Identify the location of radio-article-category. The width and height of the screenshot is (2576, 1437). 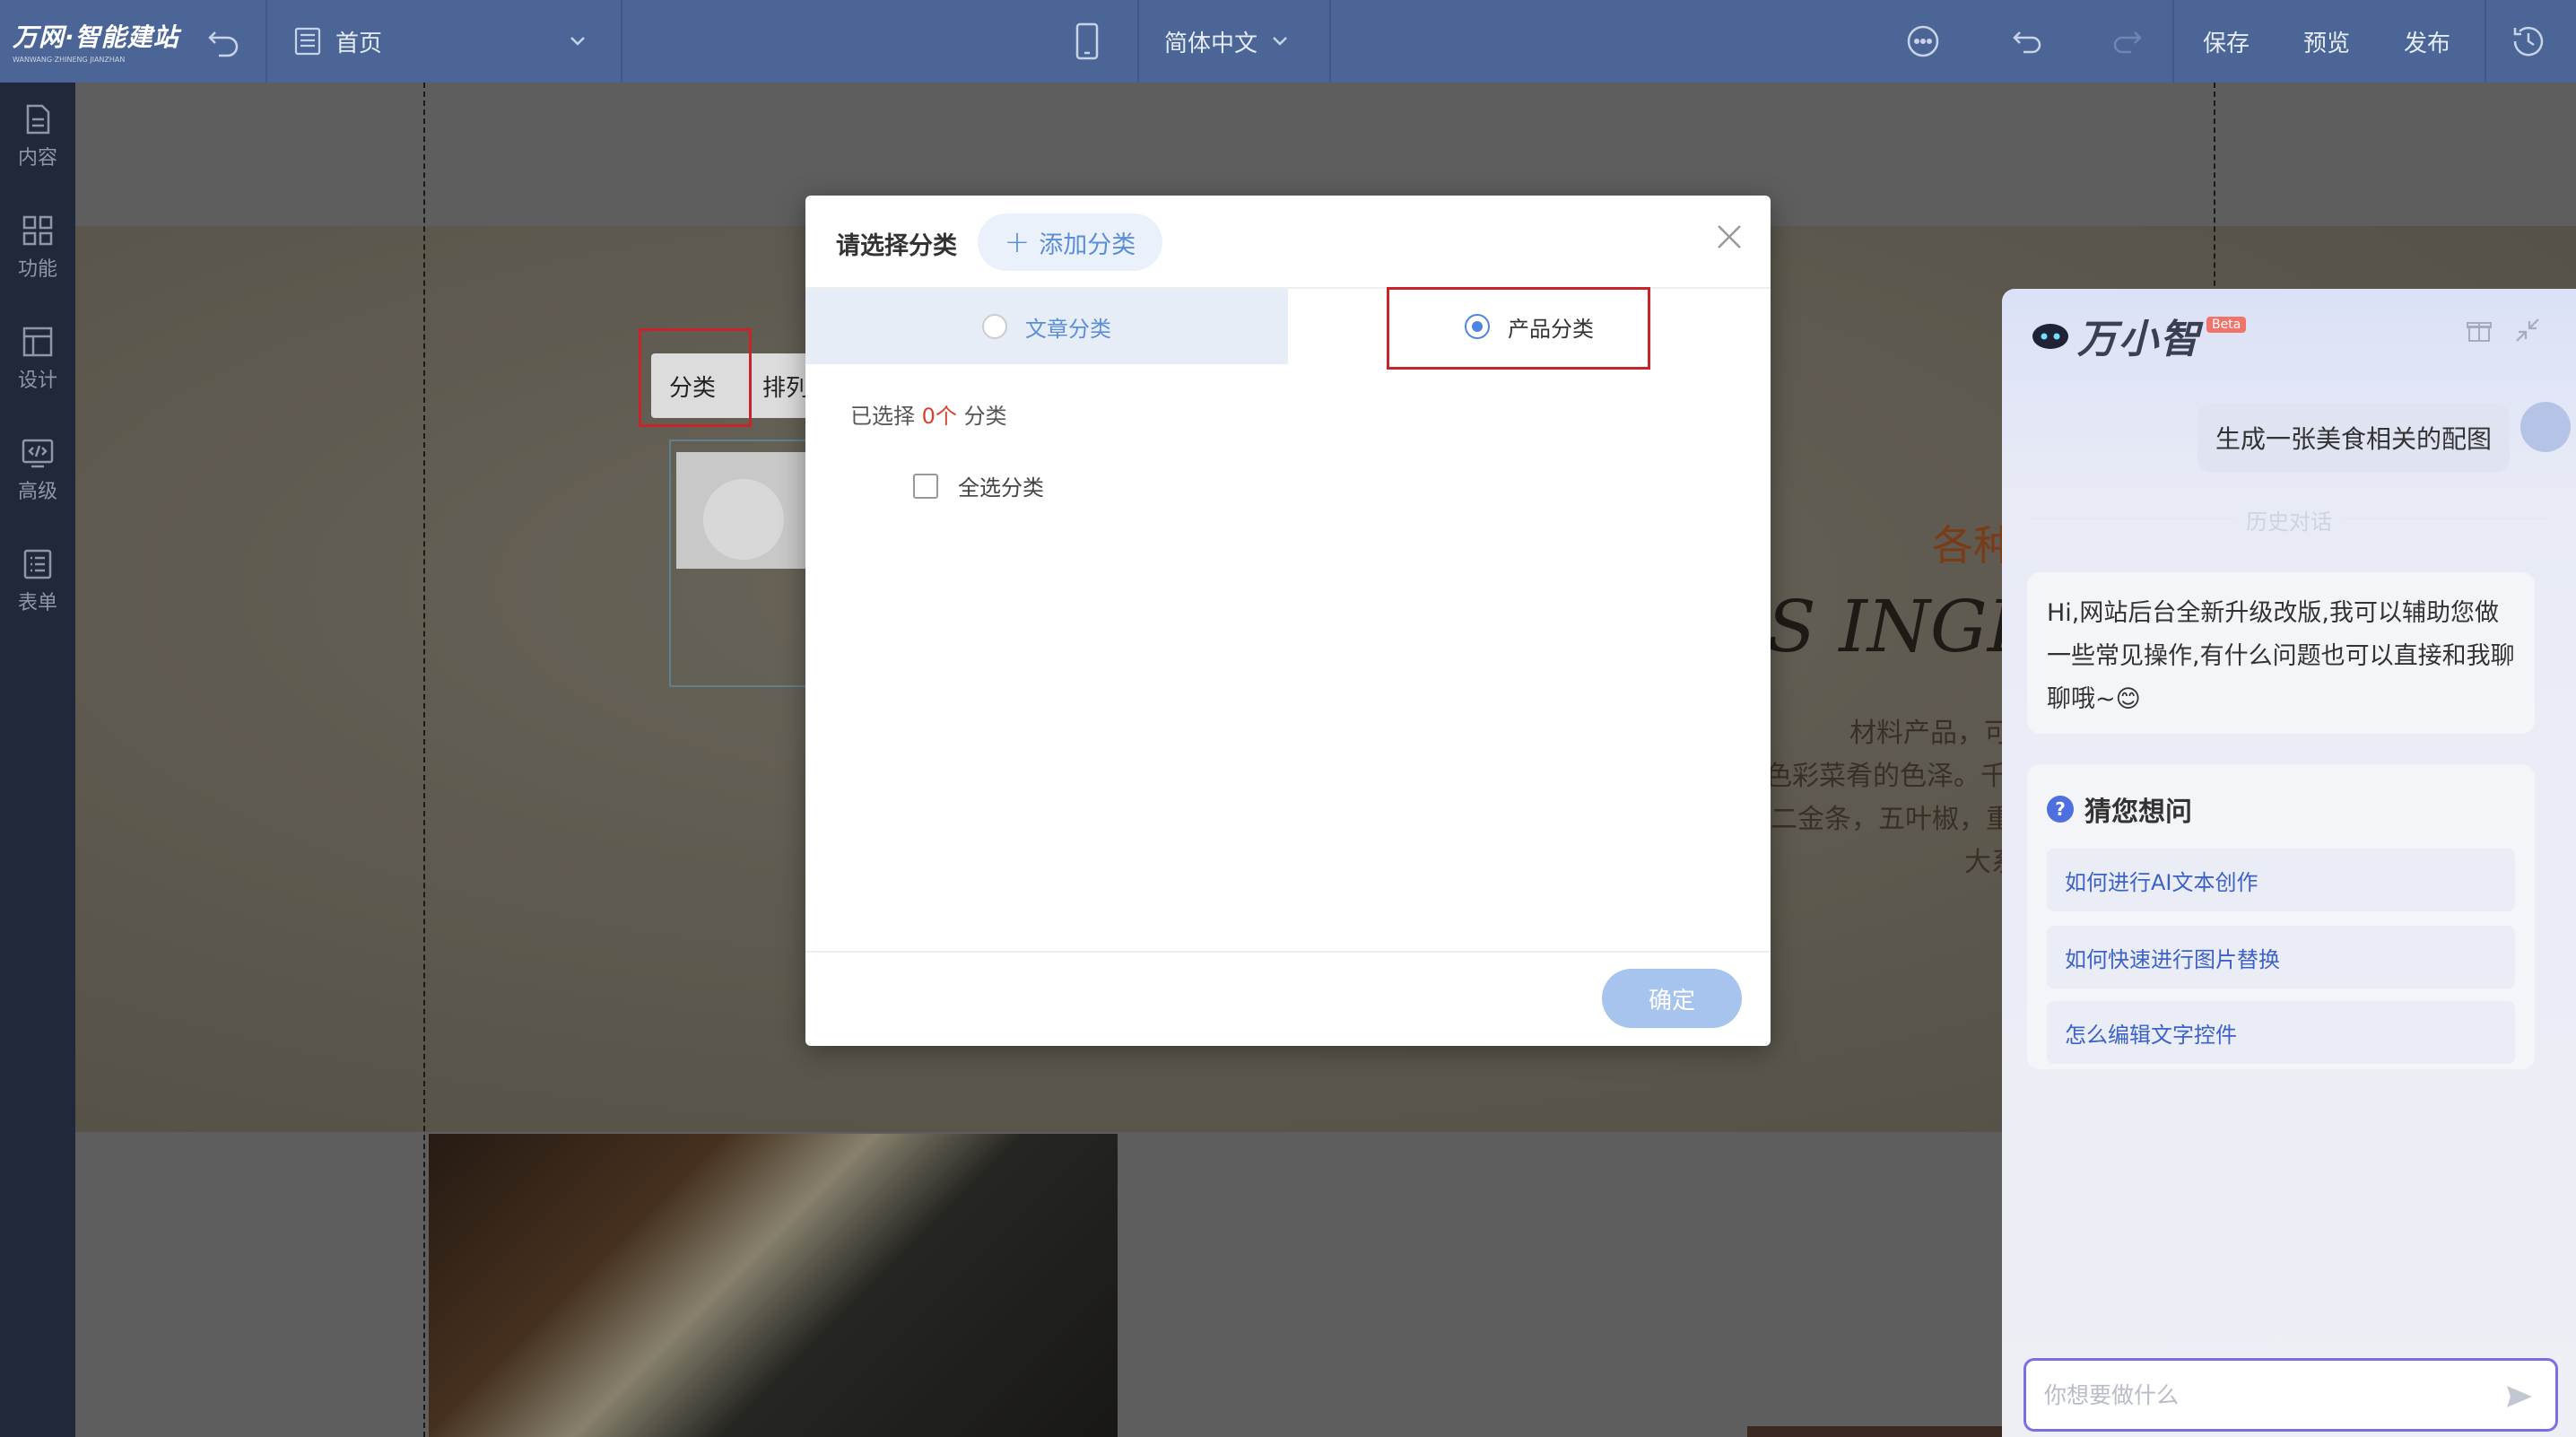
(994, 326).